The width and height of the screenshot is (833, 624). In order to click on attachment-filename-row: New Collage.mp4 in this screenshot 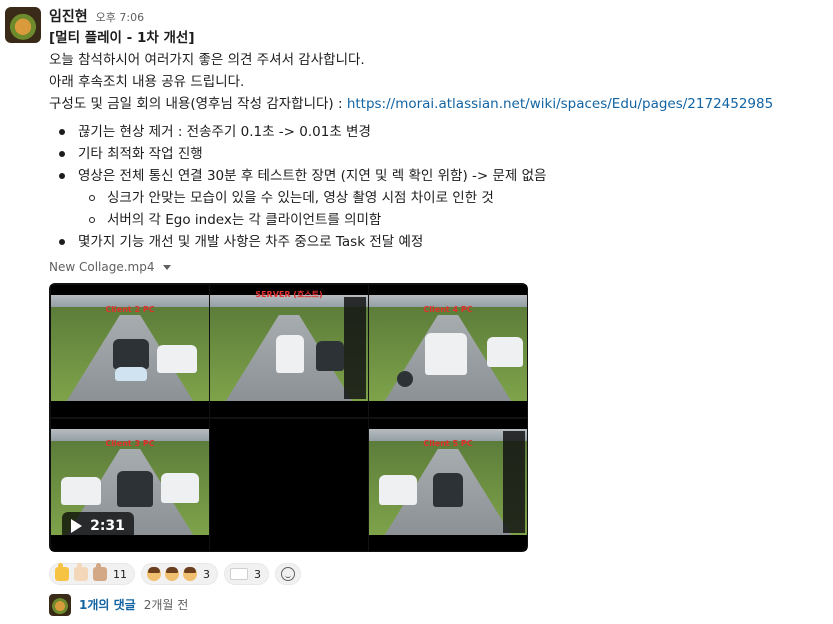, I will do `click(110, 267)`.